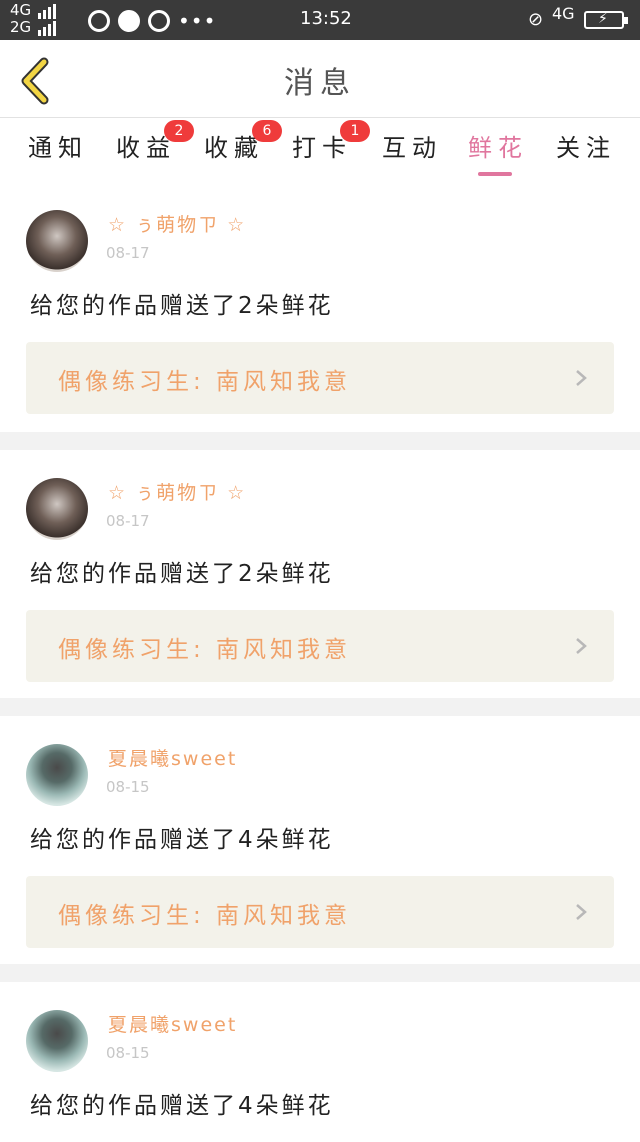  I want to click on tab-label: 鲜花, so click(498, 148).